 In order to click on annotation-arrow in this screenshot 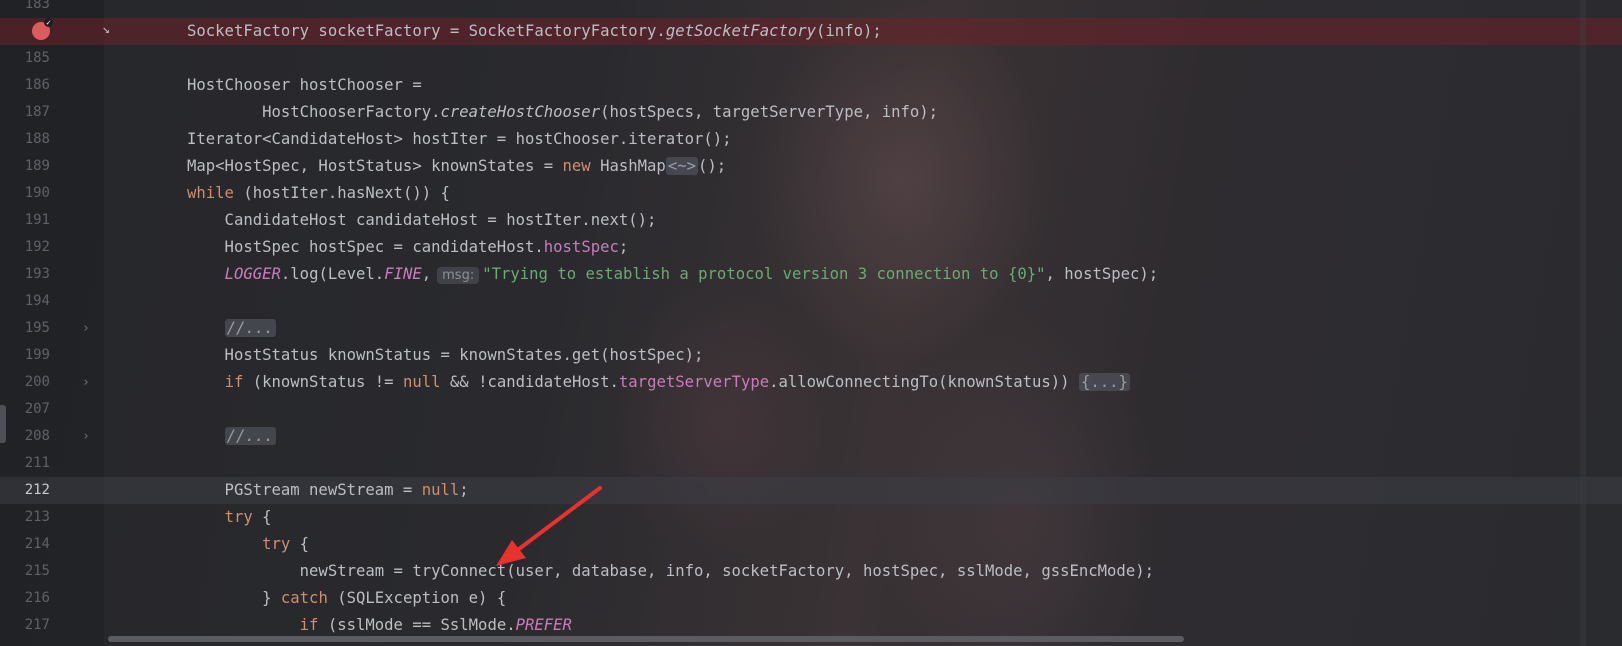, I will do `click(549, 526)`.